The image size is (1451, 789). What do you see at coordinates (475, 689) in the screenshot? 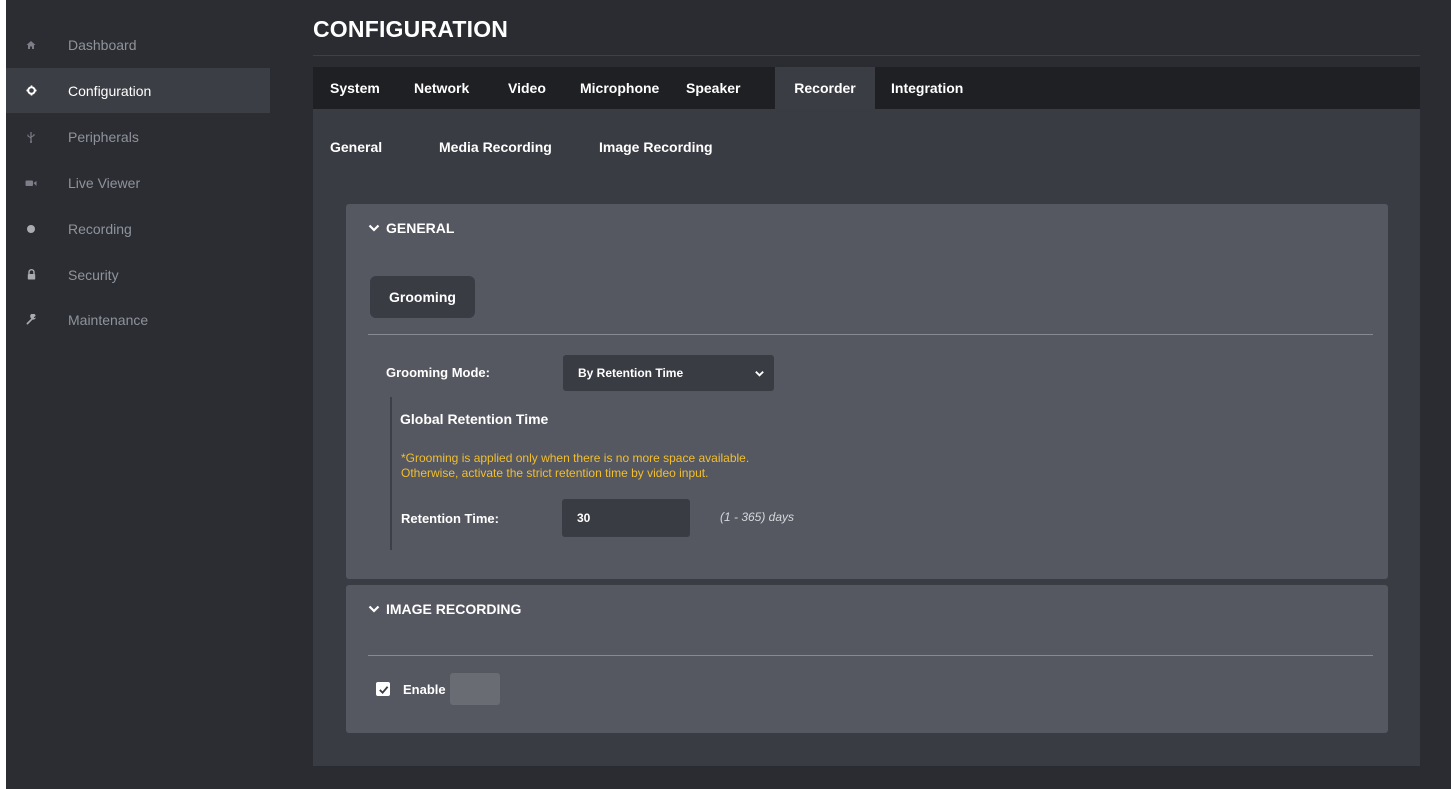
I see `redacted-area` at bounding box center [475, 689].